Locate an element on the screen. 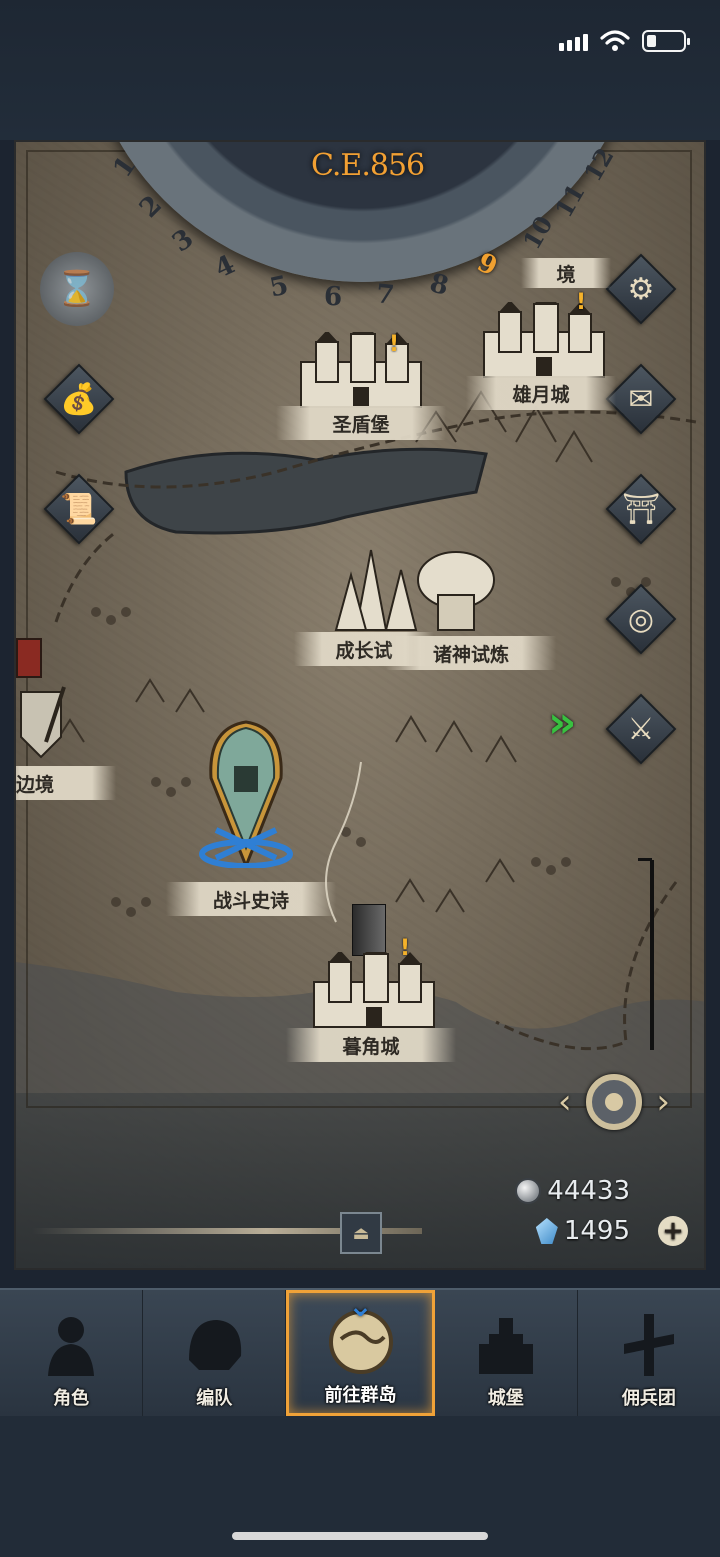 The width and height of the screenshot is (720, 1557). mail-icon: ✉ is located at coordinates (641, 399).